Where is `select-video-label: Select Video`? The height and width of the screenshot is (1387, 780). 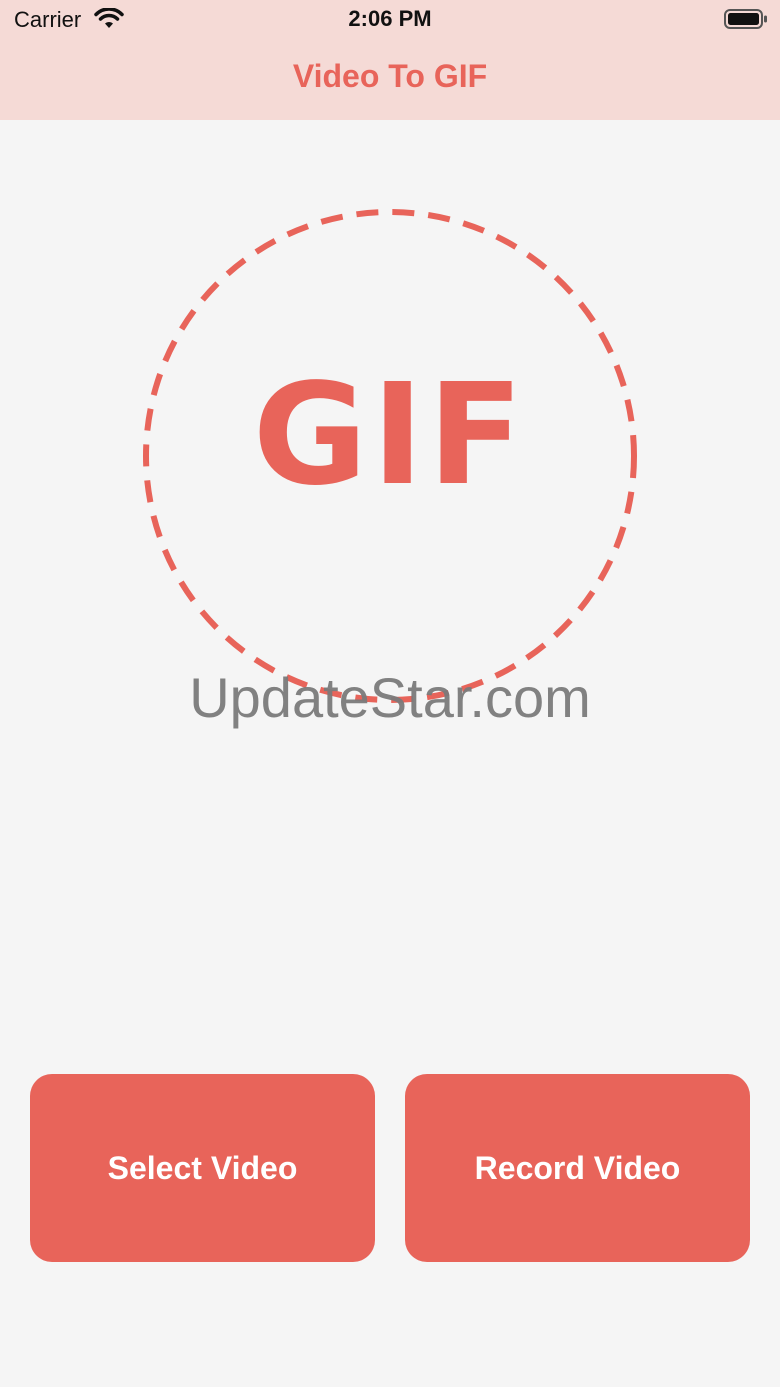
select-video-label: Select Video is located at coordinates (202, 1167).